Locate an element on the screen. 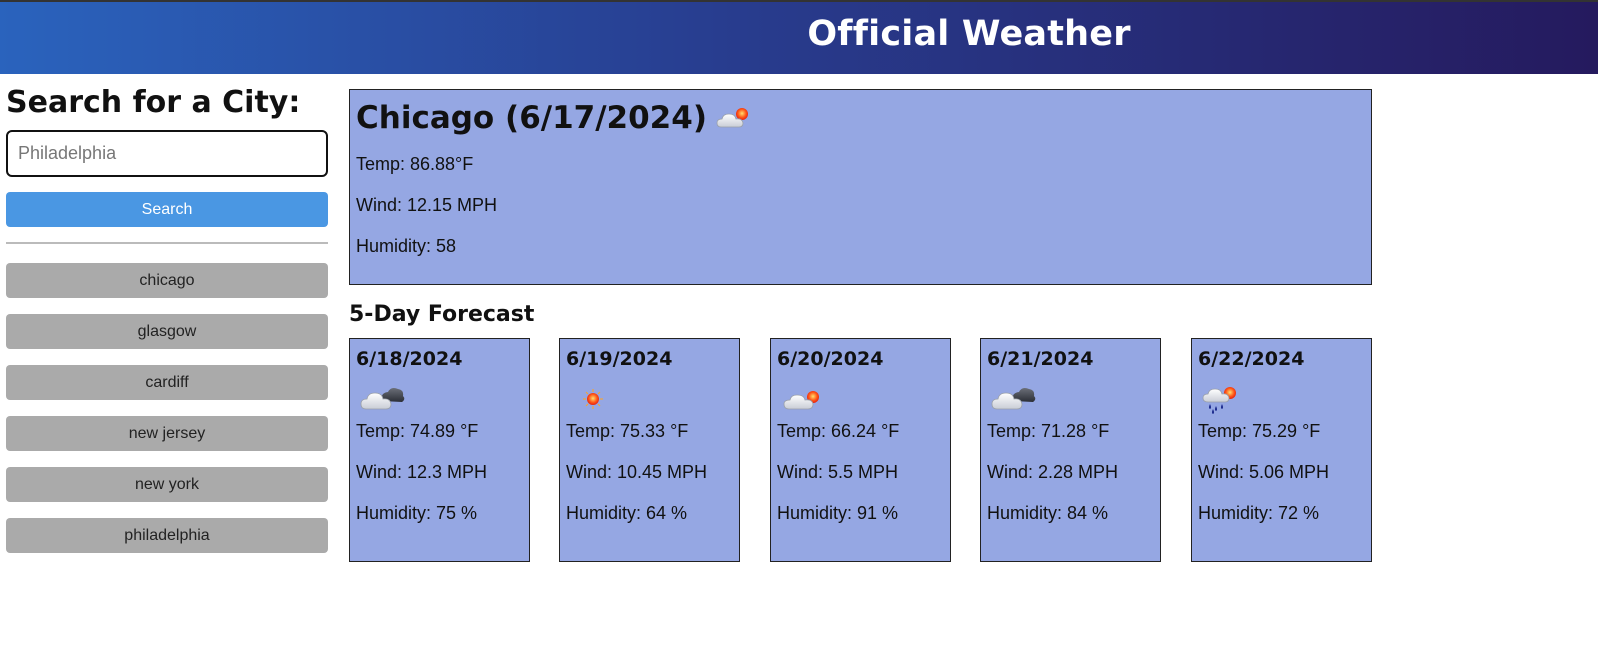  current-weather-title: Chicago (6/17/2024) is located at coordinates (860, 118).